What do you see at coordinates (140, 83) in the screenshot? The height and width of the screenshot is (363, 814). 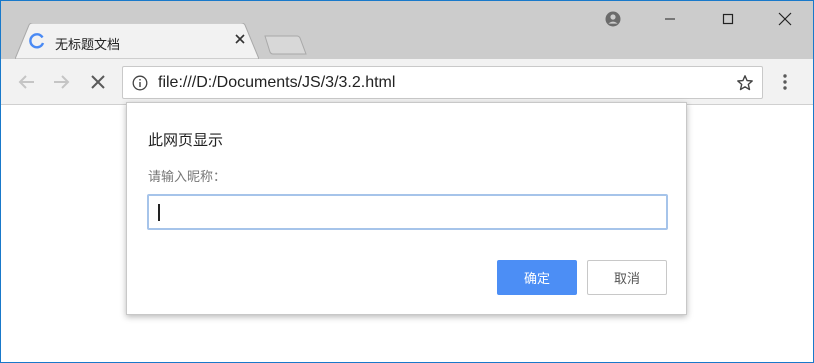 I see `info-icon` at bounding box center [140, 83].